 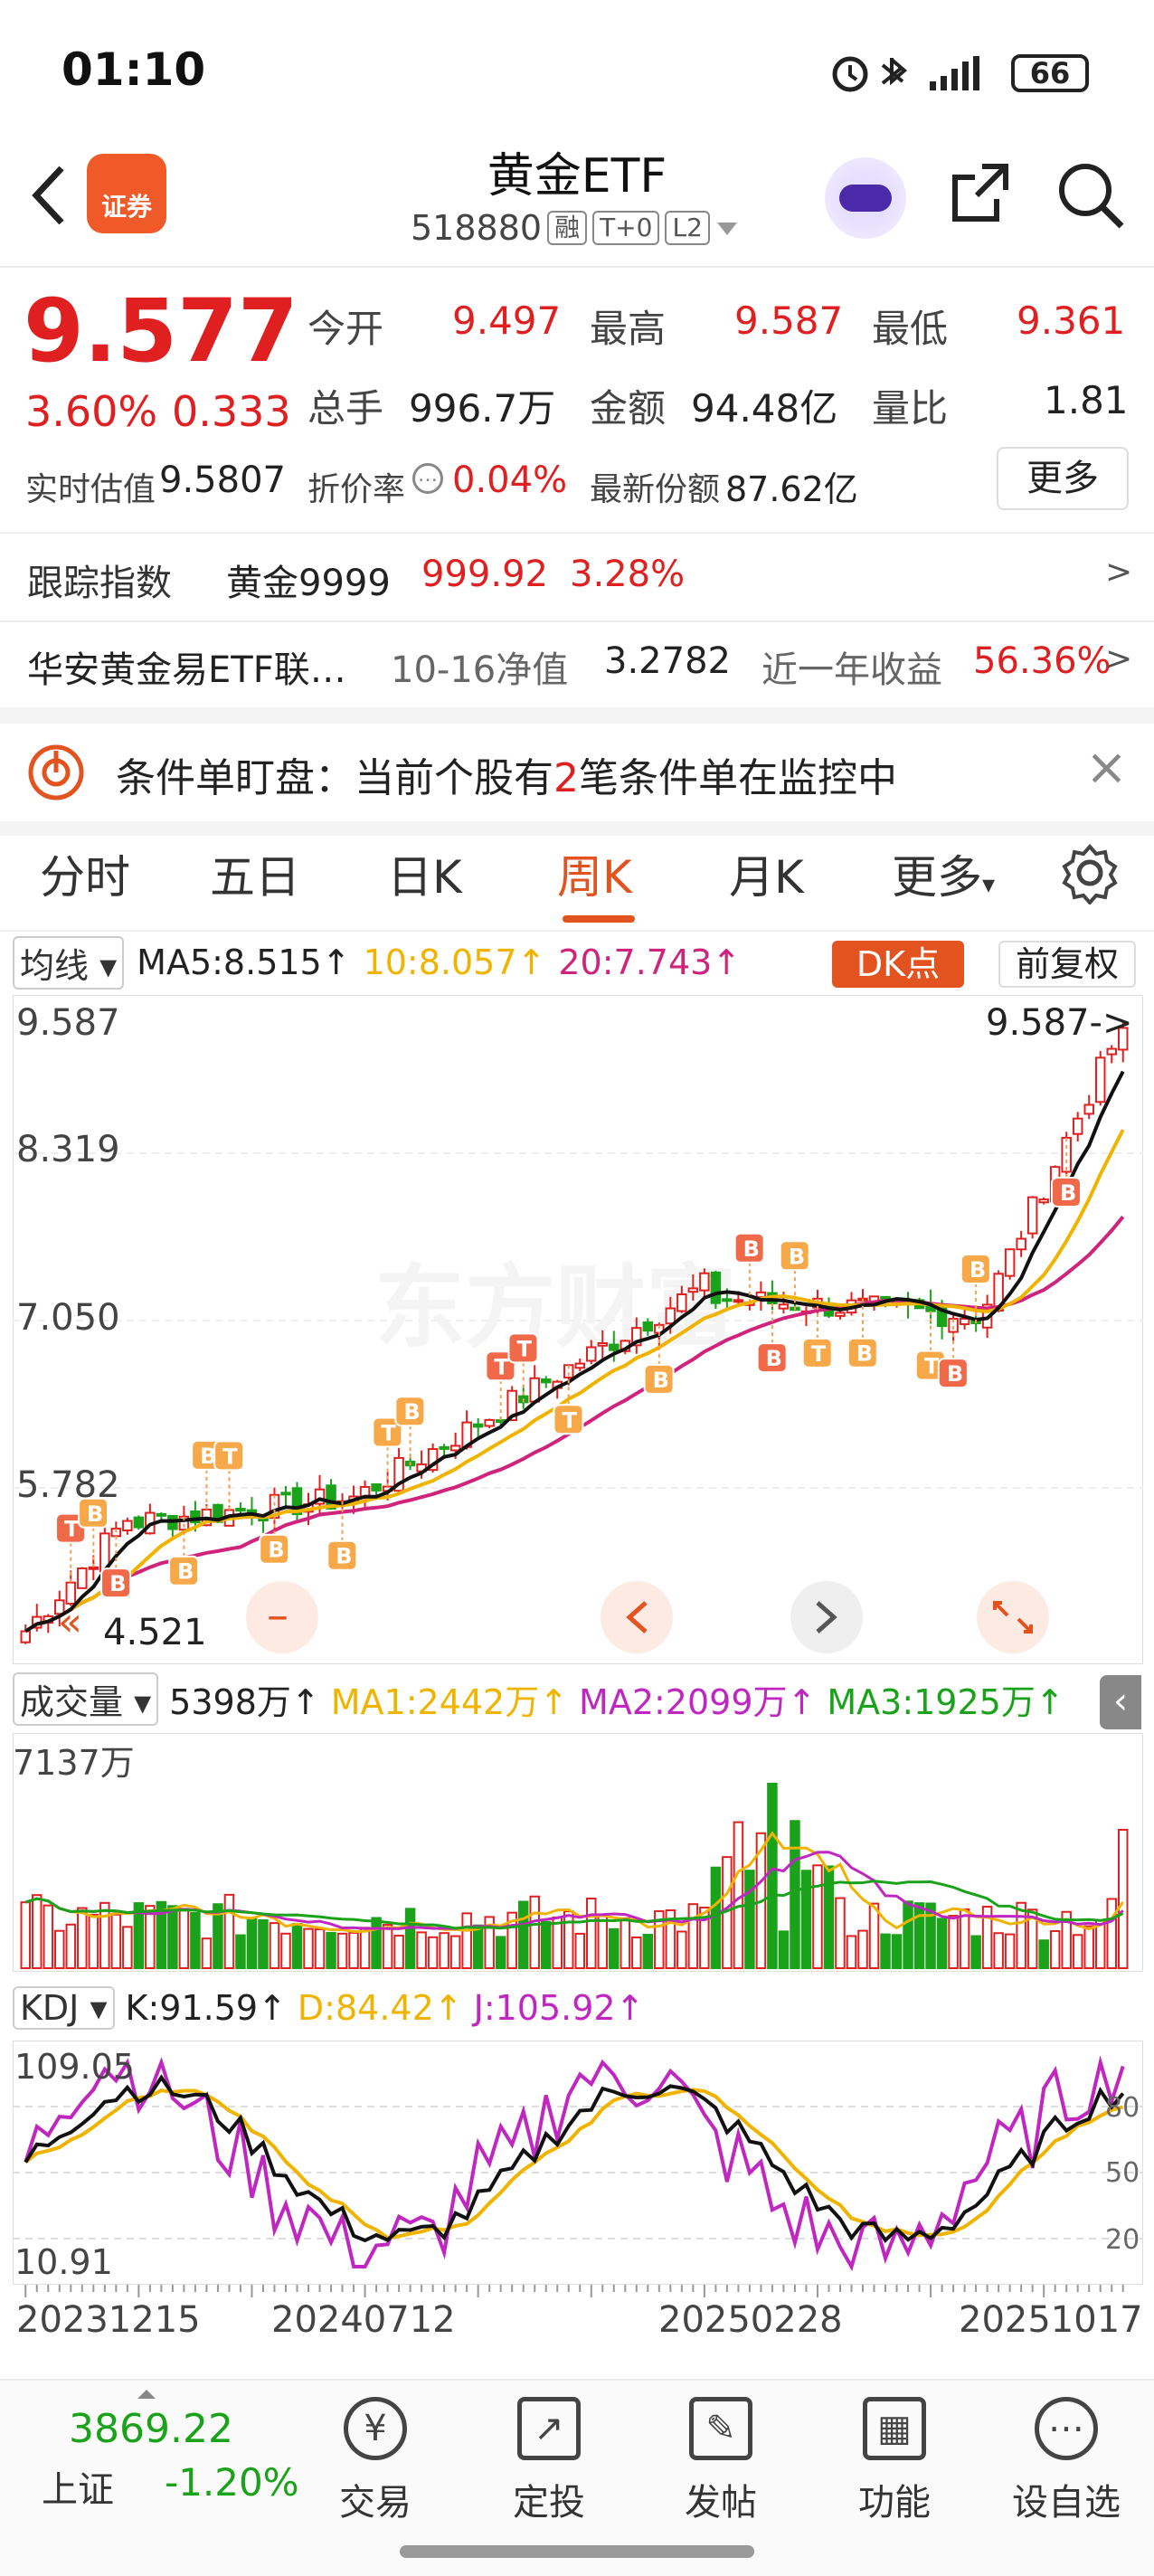 I want to click on kdj-dropdown: KDJ ▾, so click(x=64, y=2008).